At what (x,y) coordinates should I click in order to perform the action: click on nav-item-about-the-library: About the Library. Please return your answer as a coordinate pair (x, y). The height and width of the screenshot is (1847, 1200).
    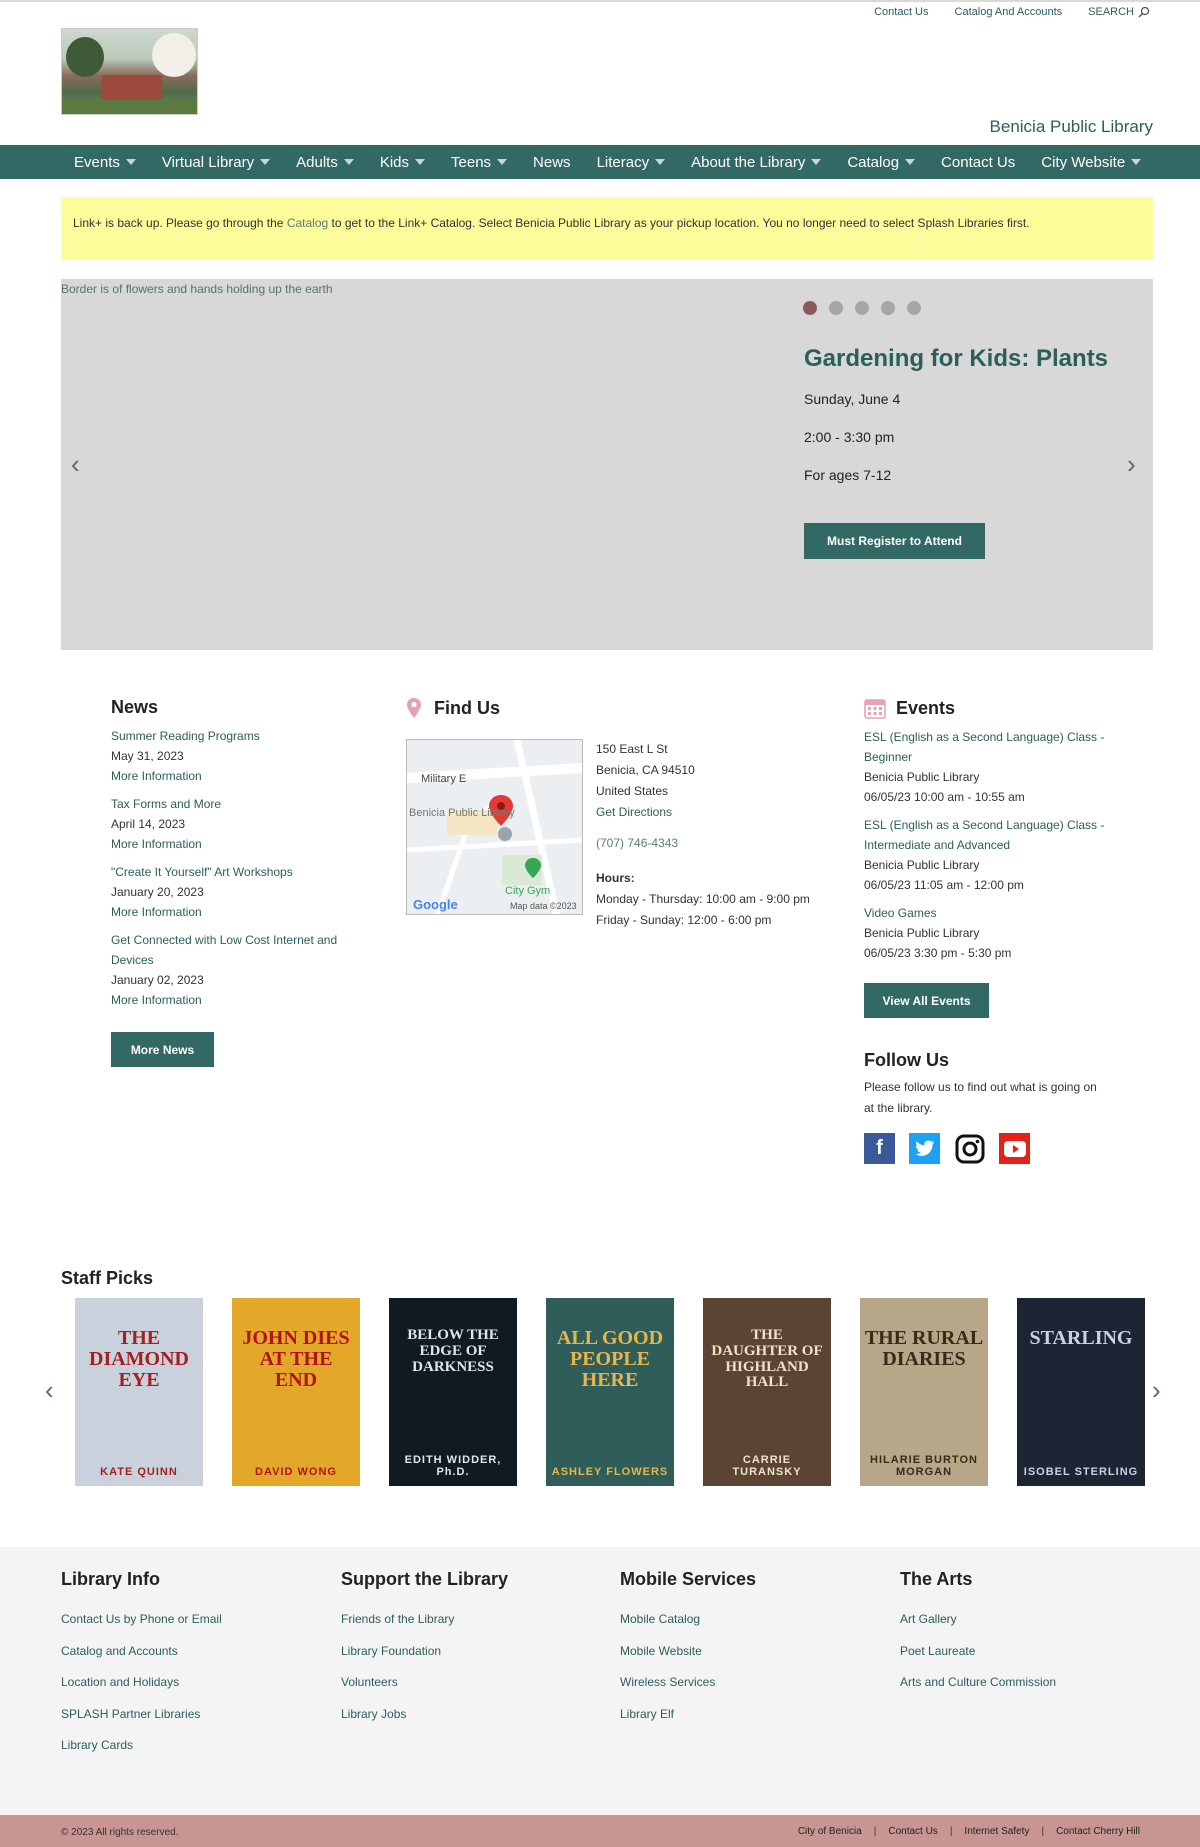
    Looking at the image, I should click on (762, 162).